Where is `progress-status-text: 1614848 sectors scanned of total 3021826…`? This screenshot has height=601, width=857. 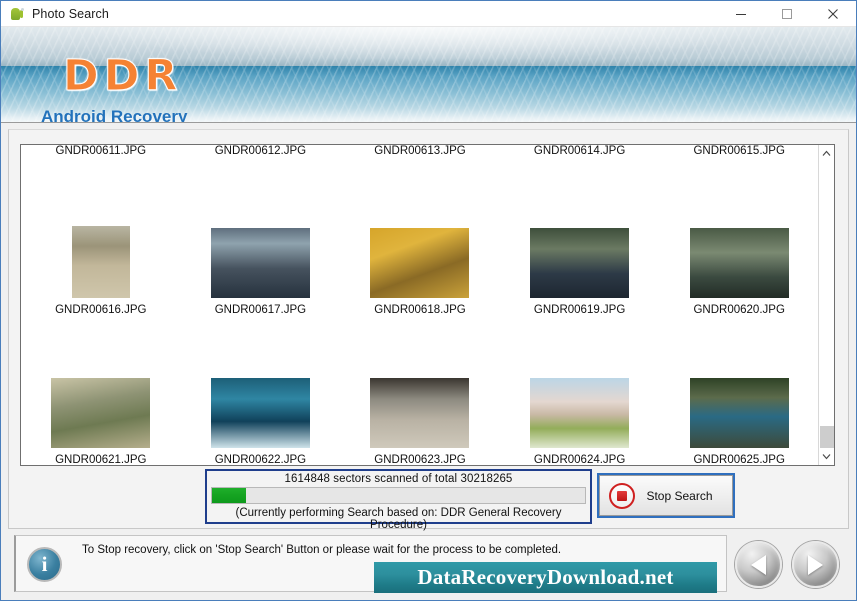
progress-status-text: 1614848 sectors scanned of total 3021826… is located at coordinates (398, 479).